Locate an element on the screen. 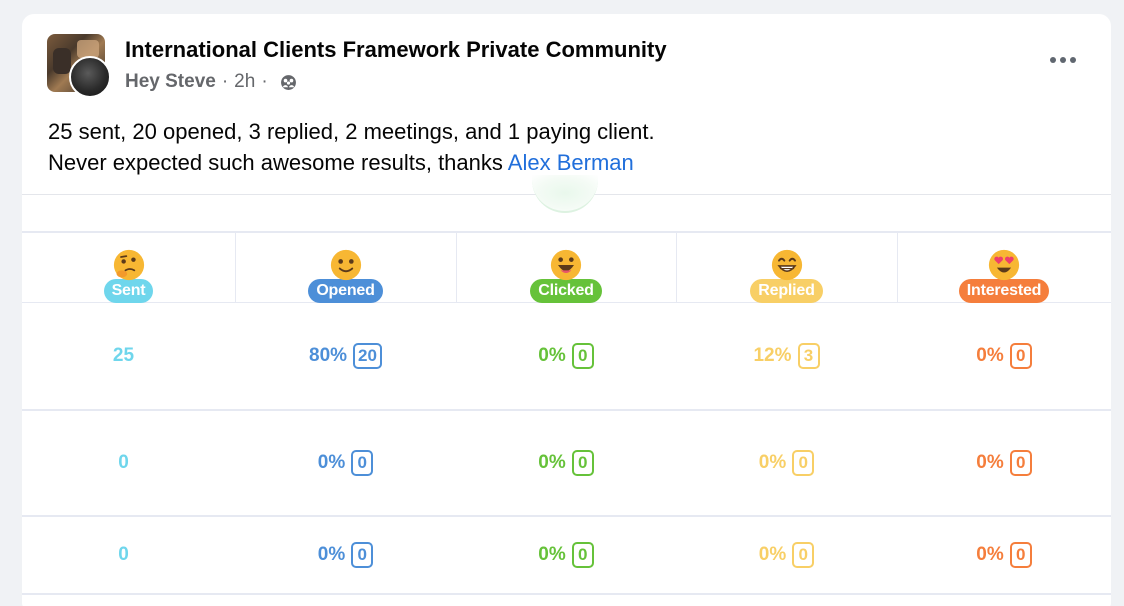 This screenshot has height=606, width=1124. stats-header-row: Sent Opened Clicked Replied Interested is located at coordinates (566, 268).